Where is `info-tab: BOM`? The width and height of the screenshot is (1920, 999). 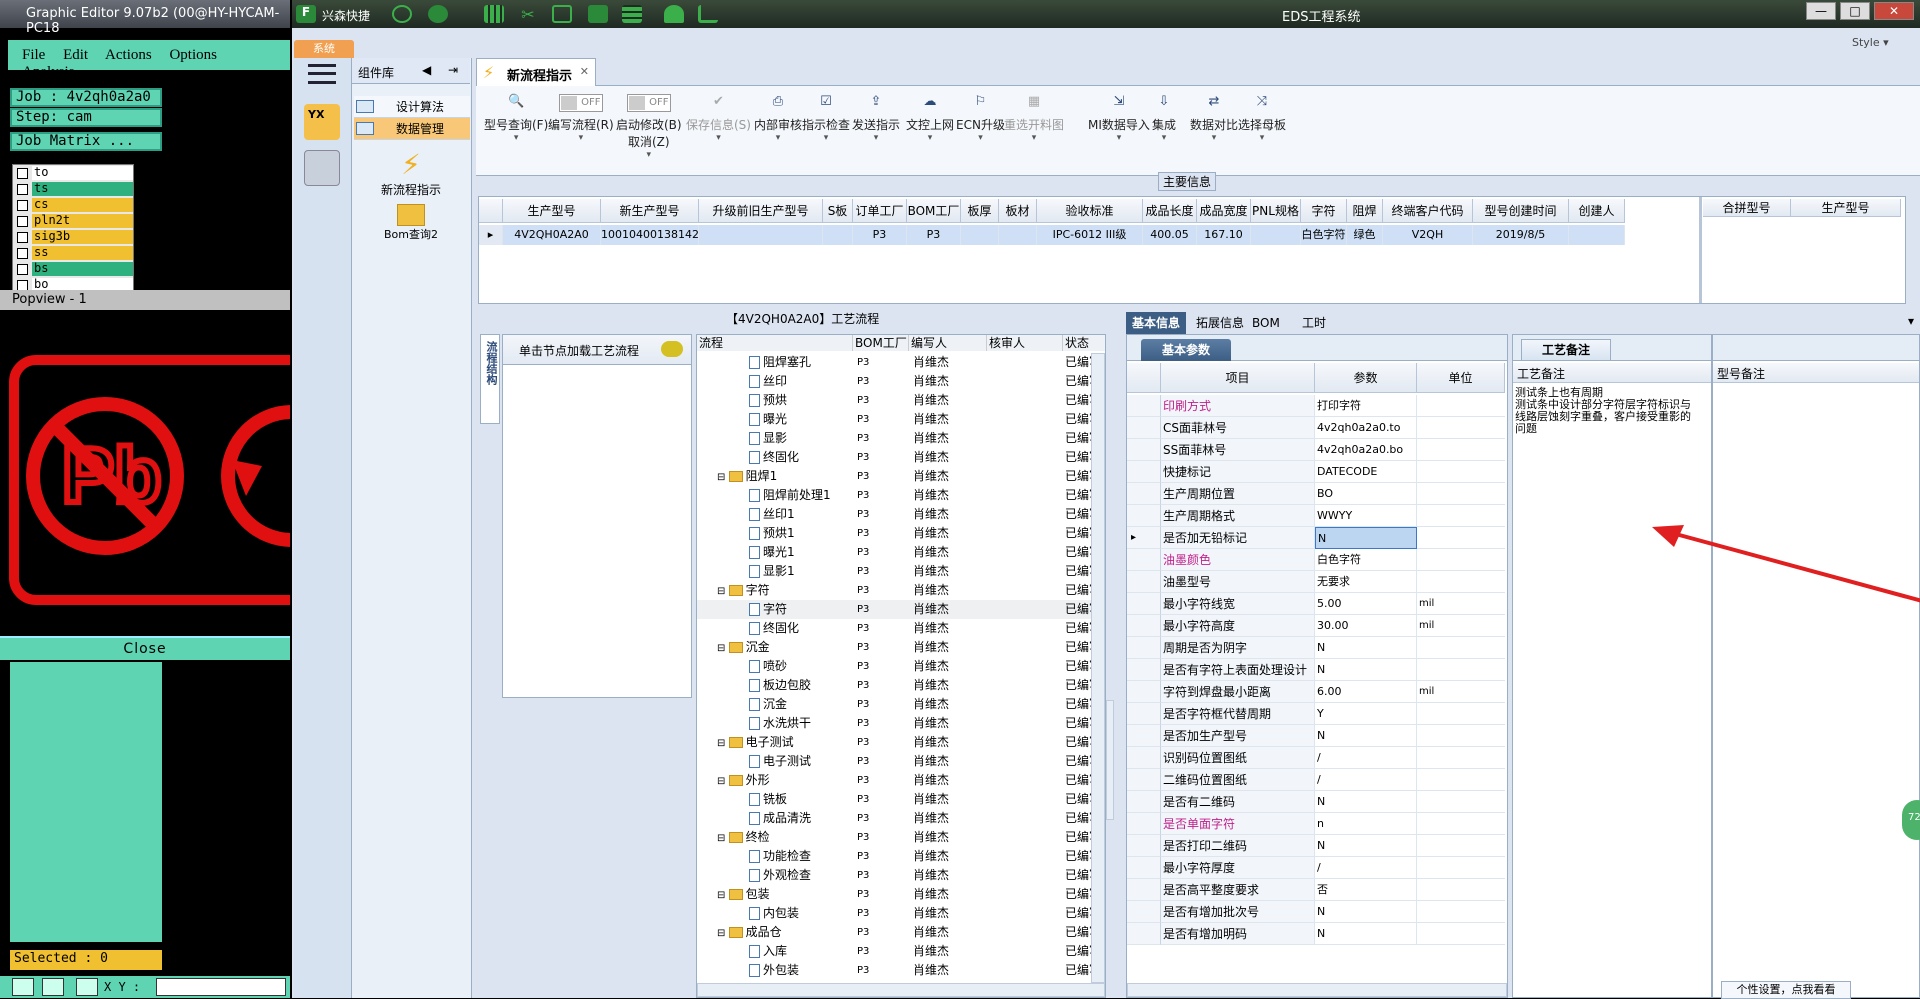 info-tab: BOM is located at coordinates (1266, 323).